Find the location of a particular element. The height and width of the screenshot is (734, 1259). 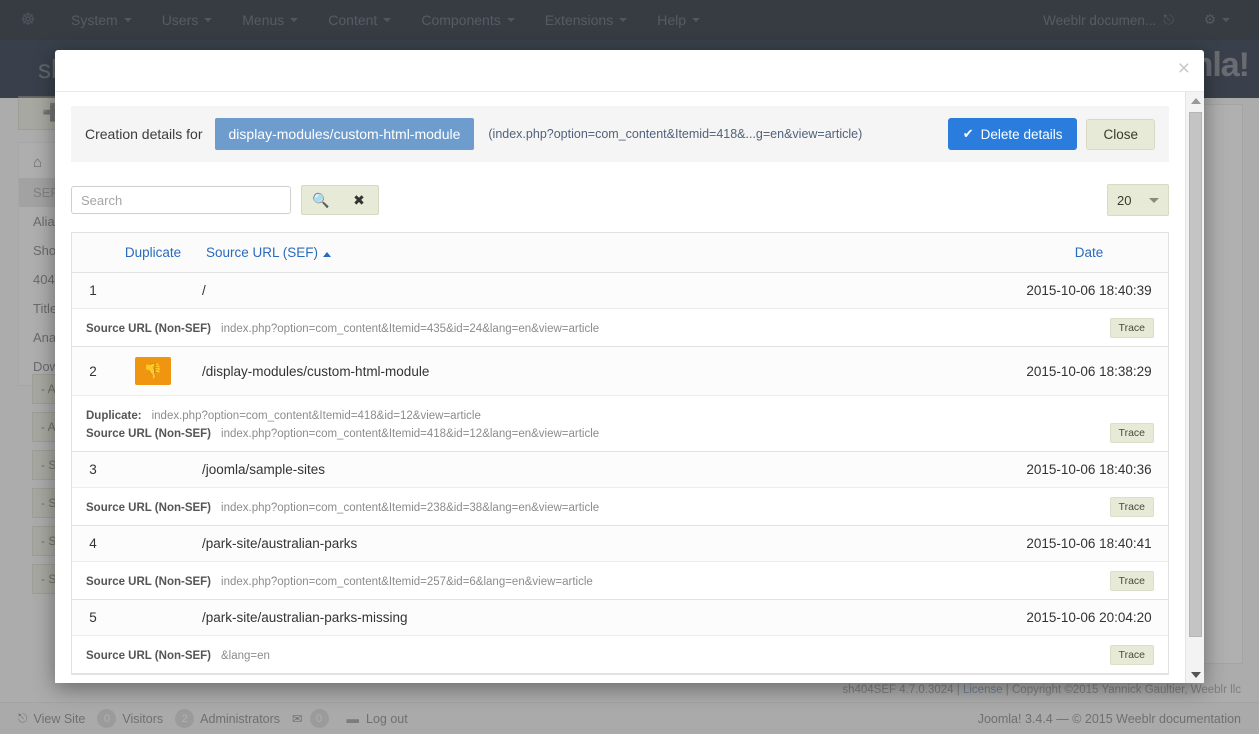

row-number: 5 is located at coordinates (93, 617).